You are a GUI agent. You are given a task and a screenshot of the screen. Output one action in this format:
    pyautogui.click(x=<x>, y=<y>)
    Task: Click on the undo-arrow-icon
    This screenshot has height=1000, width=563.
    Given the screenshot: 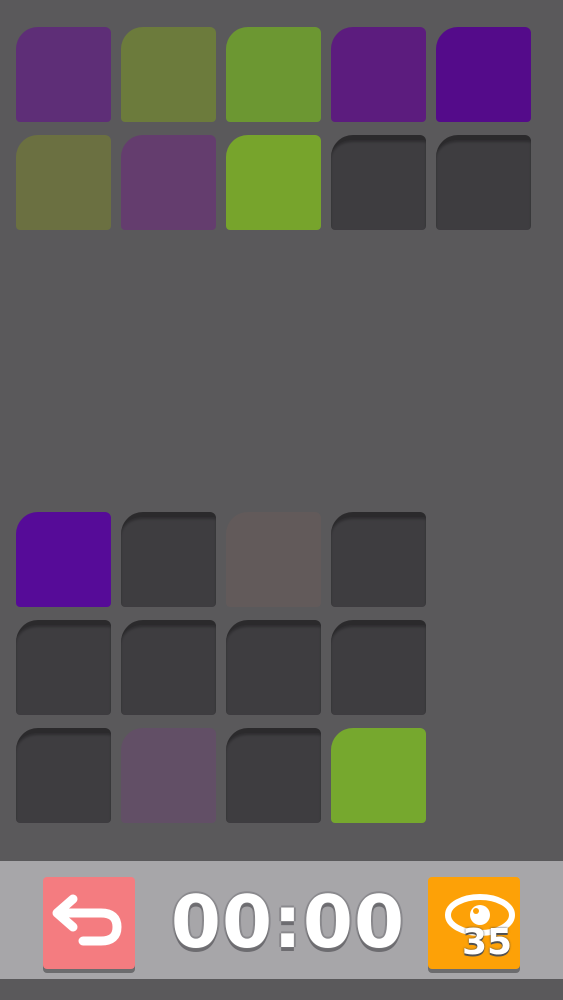 What is the action you would take?
    pyautogui.click(x=87, y=920)
    